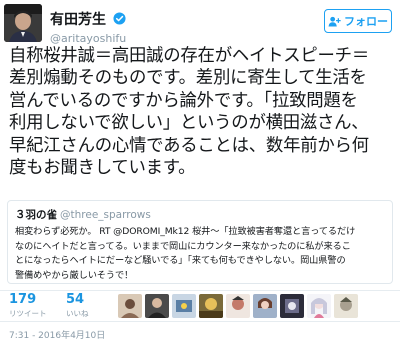 The image size is (400, 348). I want to click on author-avatar-image, so click(23, 23).